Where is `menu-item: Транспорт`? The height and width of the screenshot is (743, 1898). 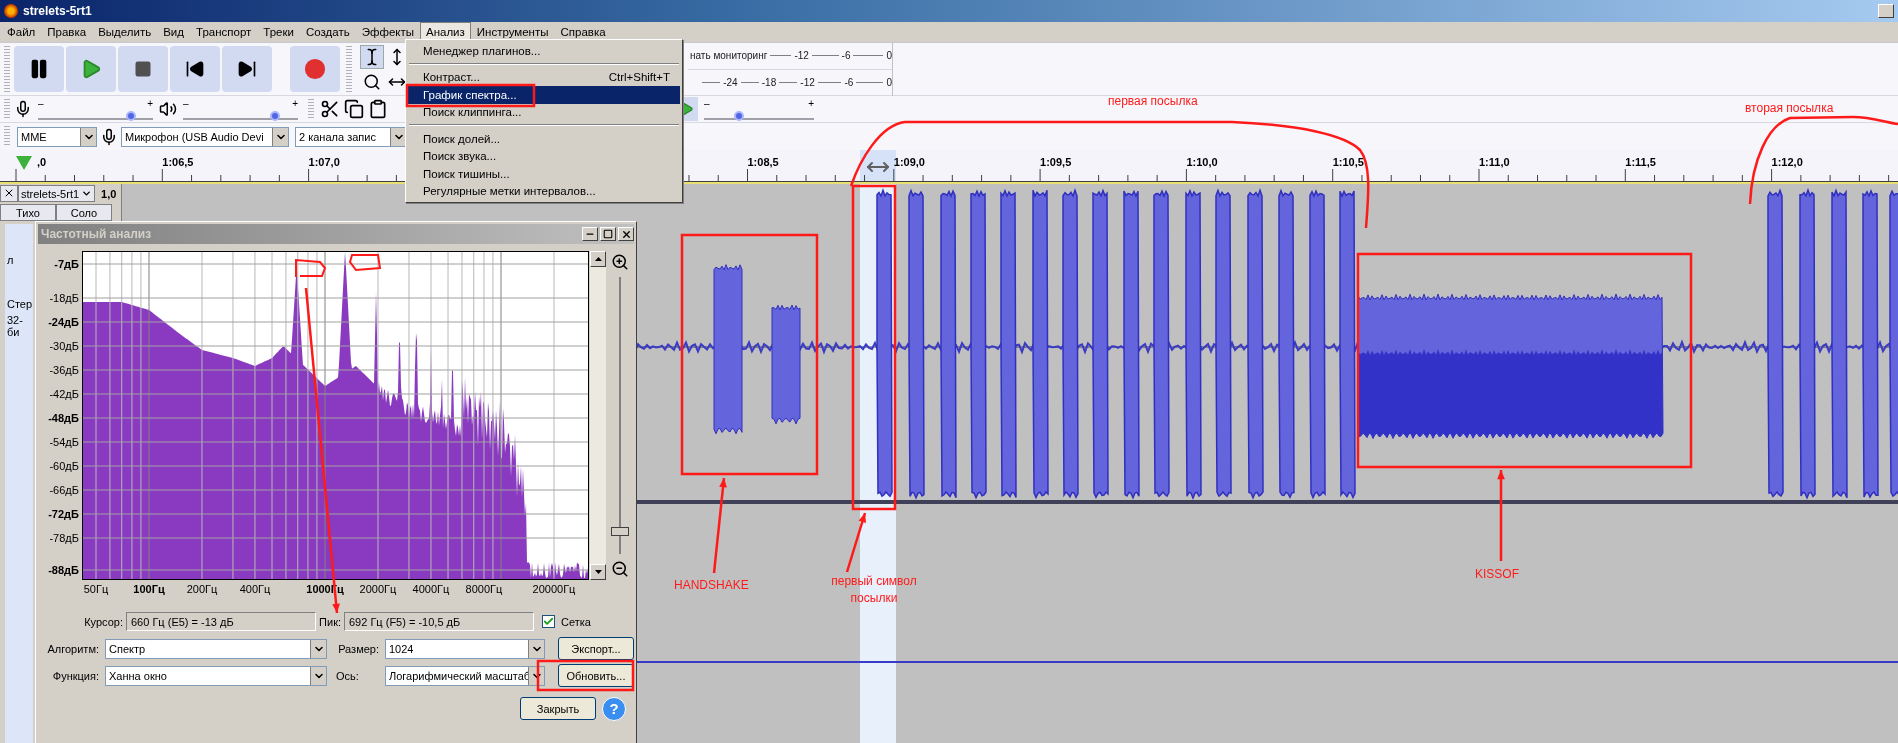 menu-item: Транспорт is located at coordinates (224, 32).